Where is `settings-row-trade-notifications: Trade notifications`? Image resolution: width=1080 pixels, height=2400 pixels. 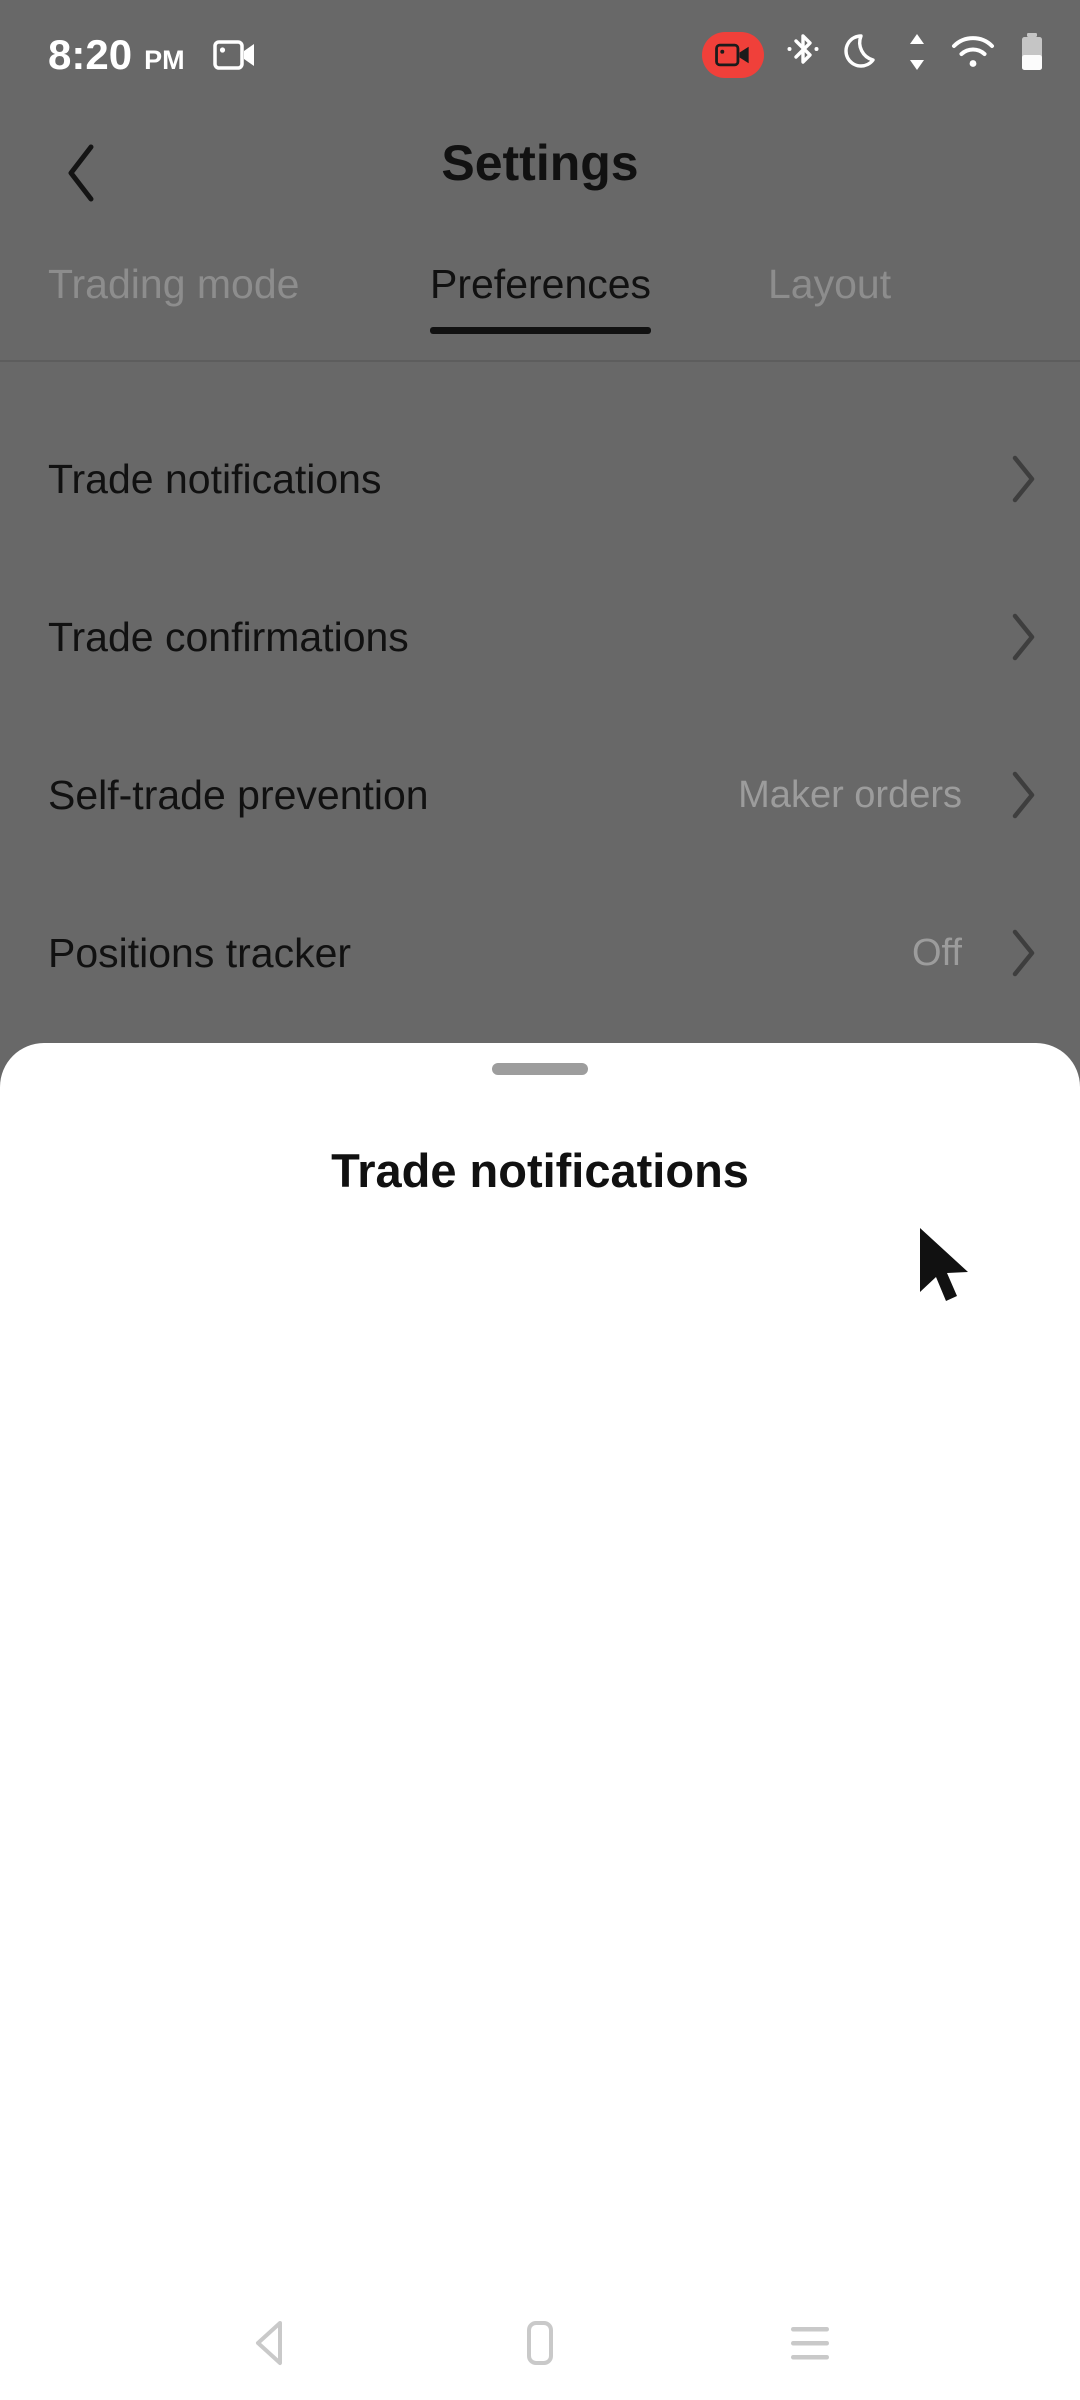 settings-row-trade-notifications: Trade notifications is located at coordinates (540, 479).